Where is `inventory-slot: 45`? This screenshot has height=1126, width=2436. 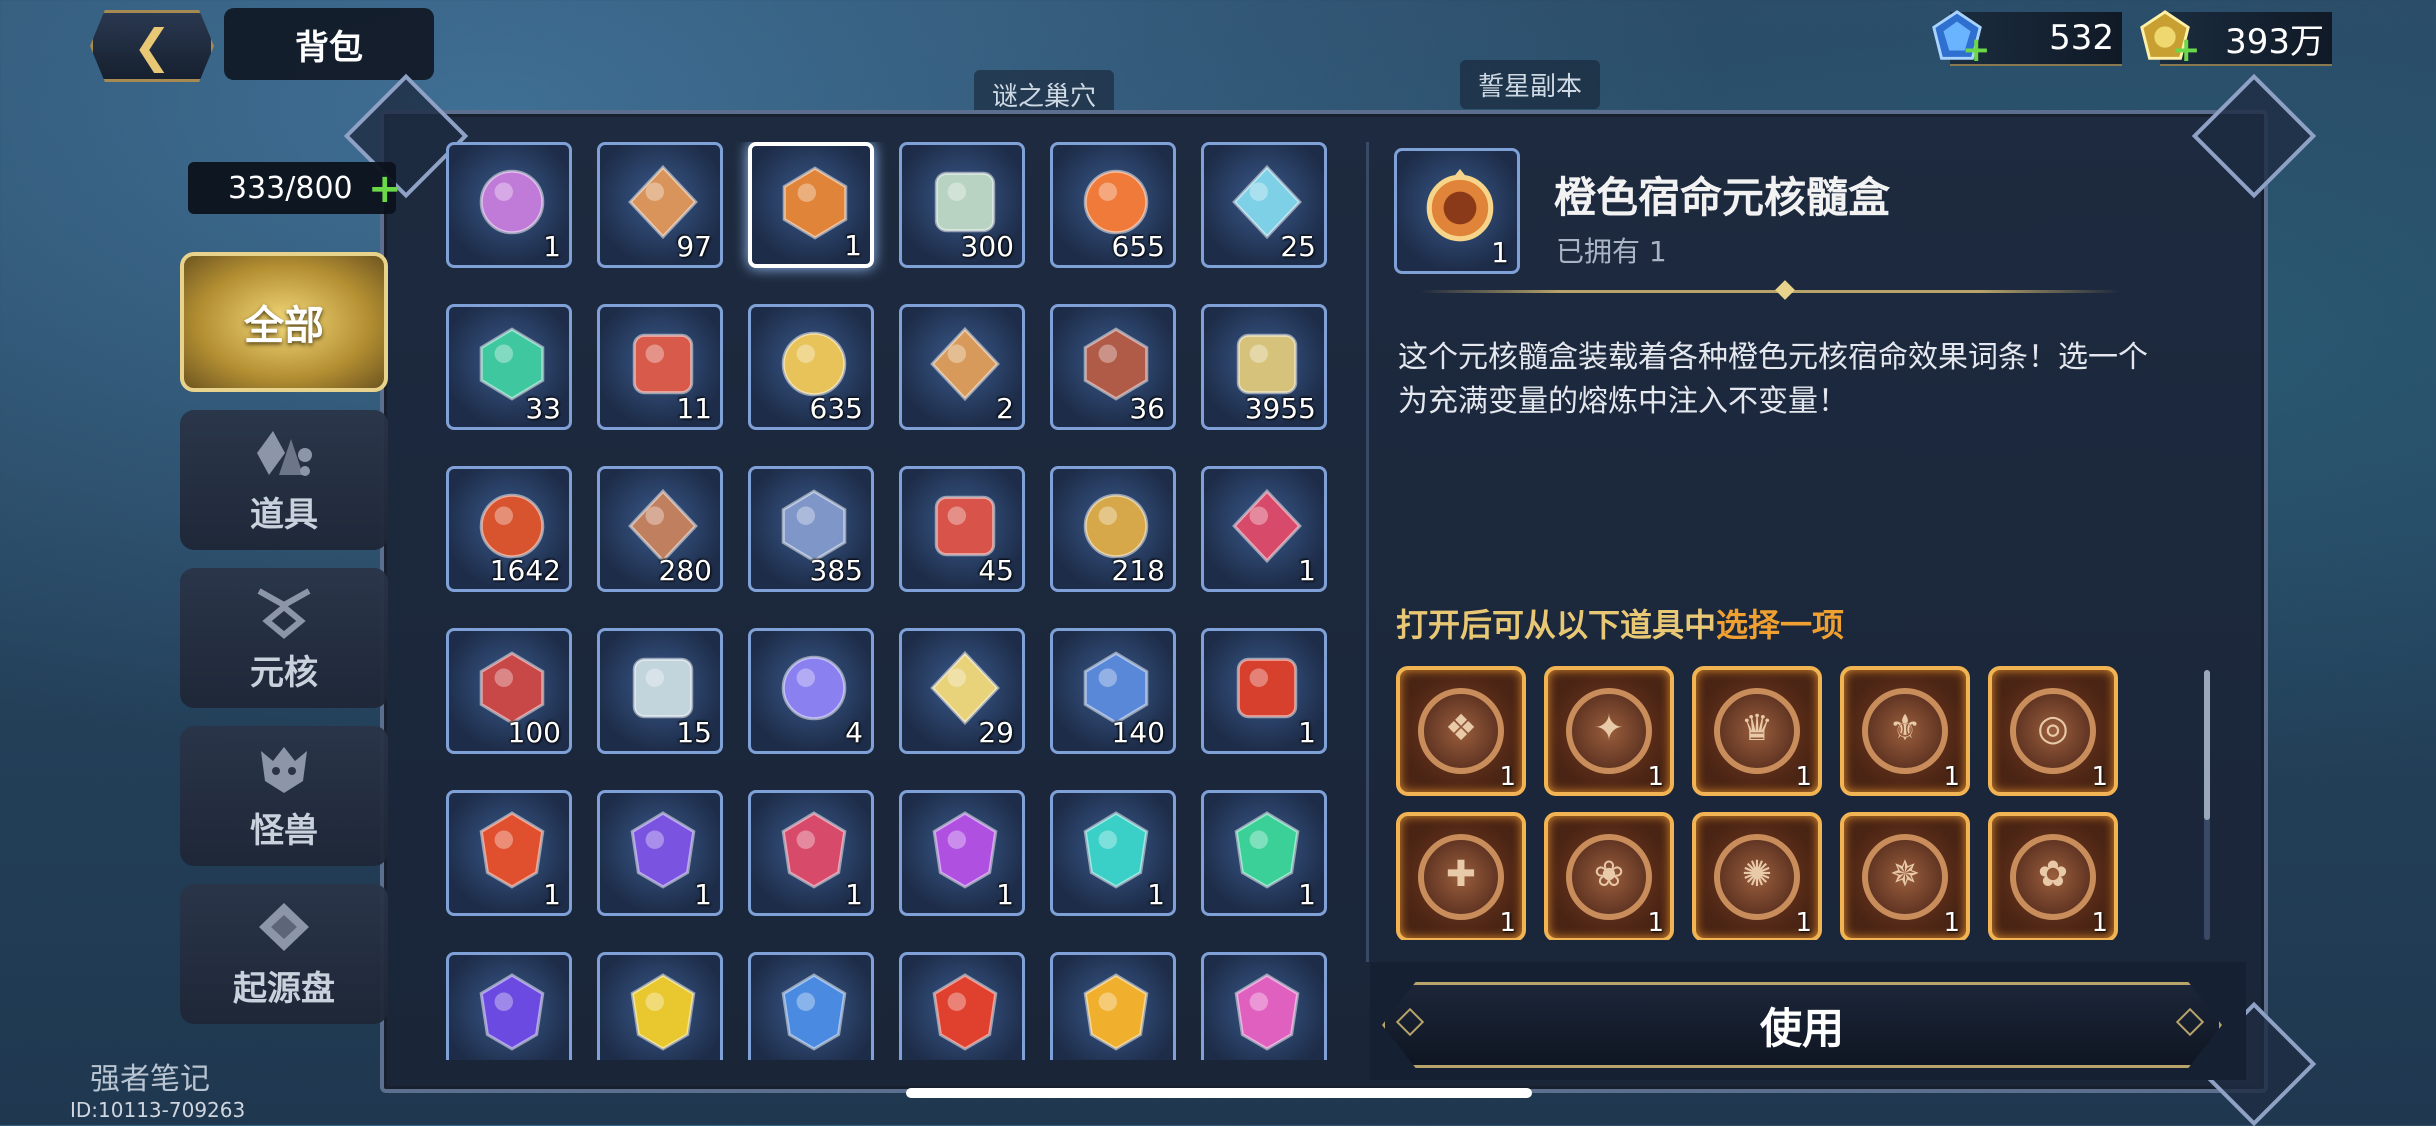
inventory-slot: 45 is located at coordinates (962, 529).